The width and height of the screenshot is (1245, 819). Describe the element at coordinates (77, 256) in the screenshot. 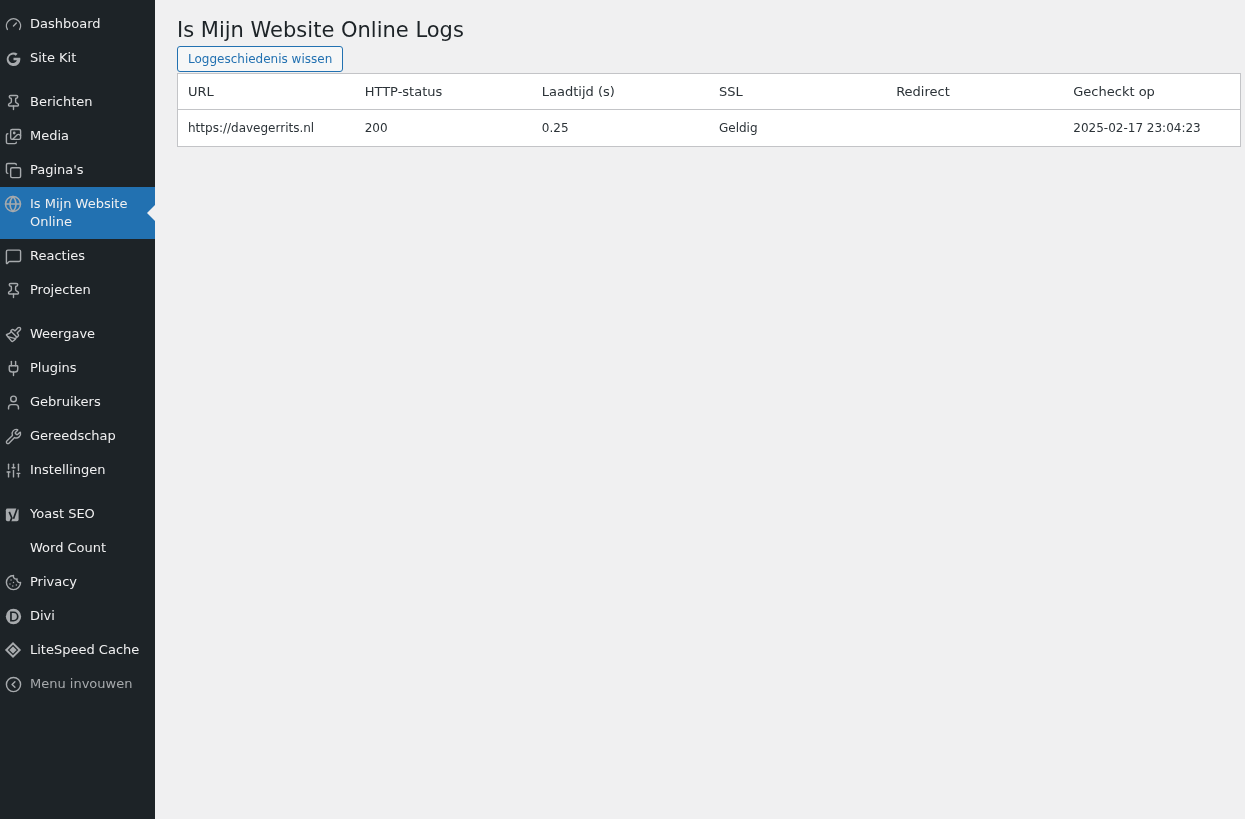

I see `menu-item: Reacties` at that location.